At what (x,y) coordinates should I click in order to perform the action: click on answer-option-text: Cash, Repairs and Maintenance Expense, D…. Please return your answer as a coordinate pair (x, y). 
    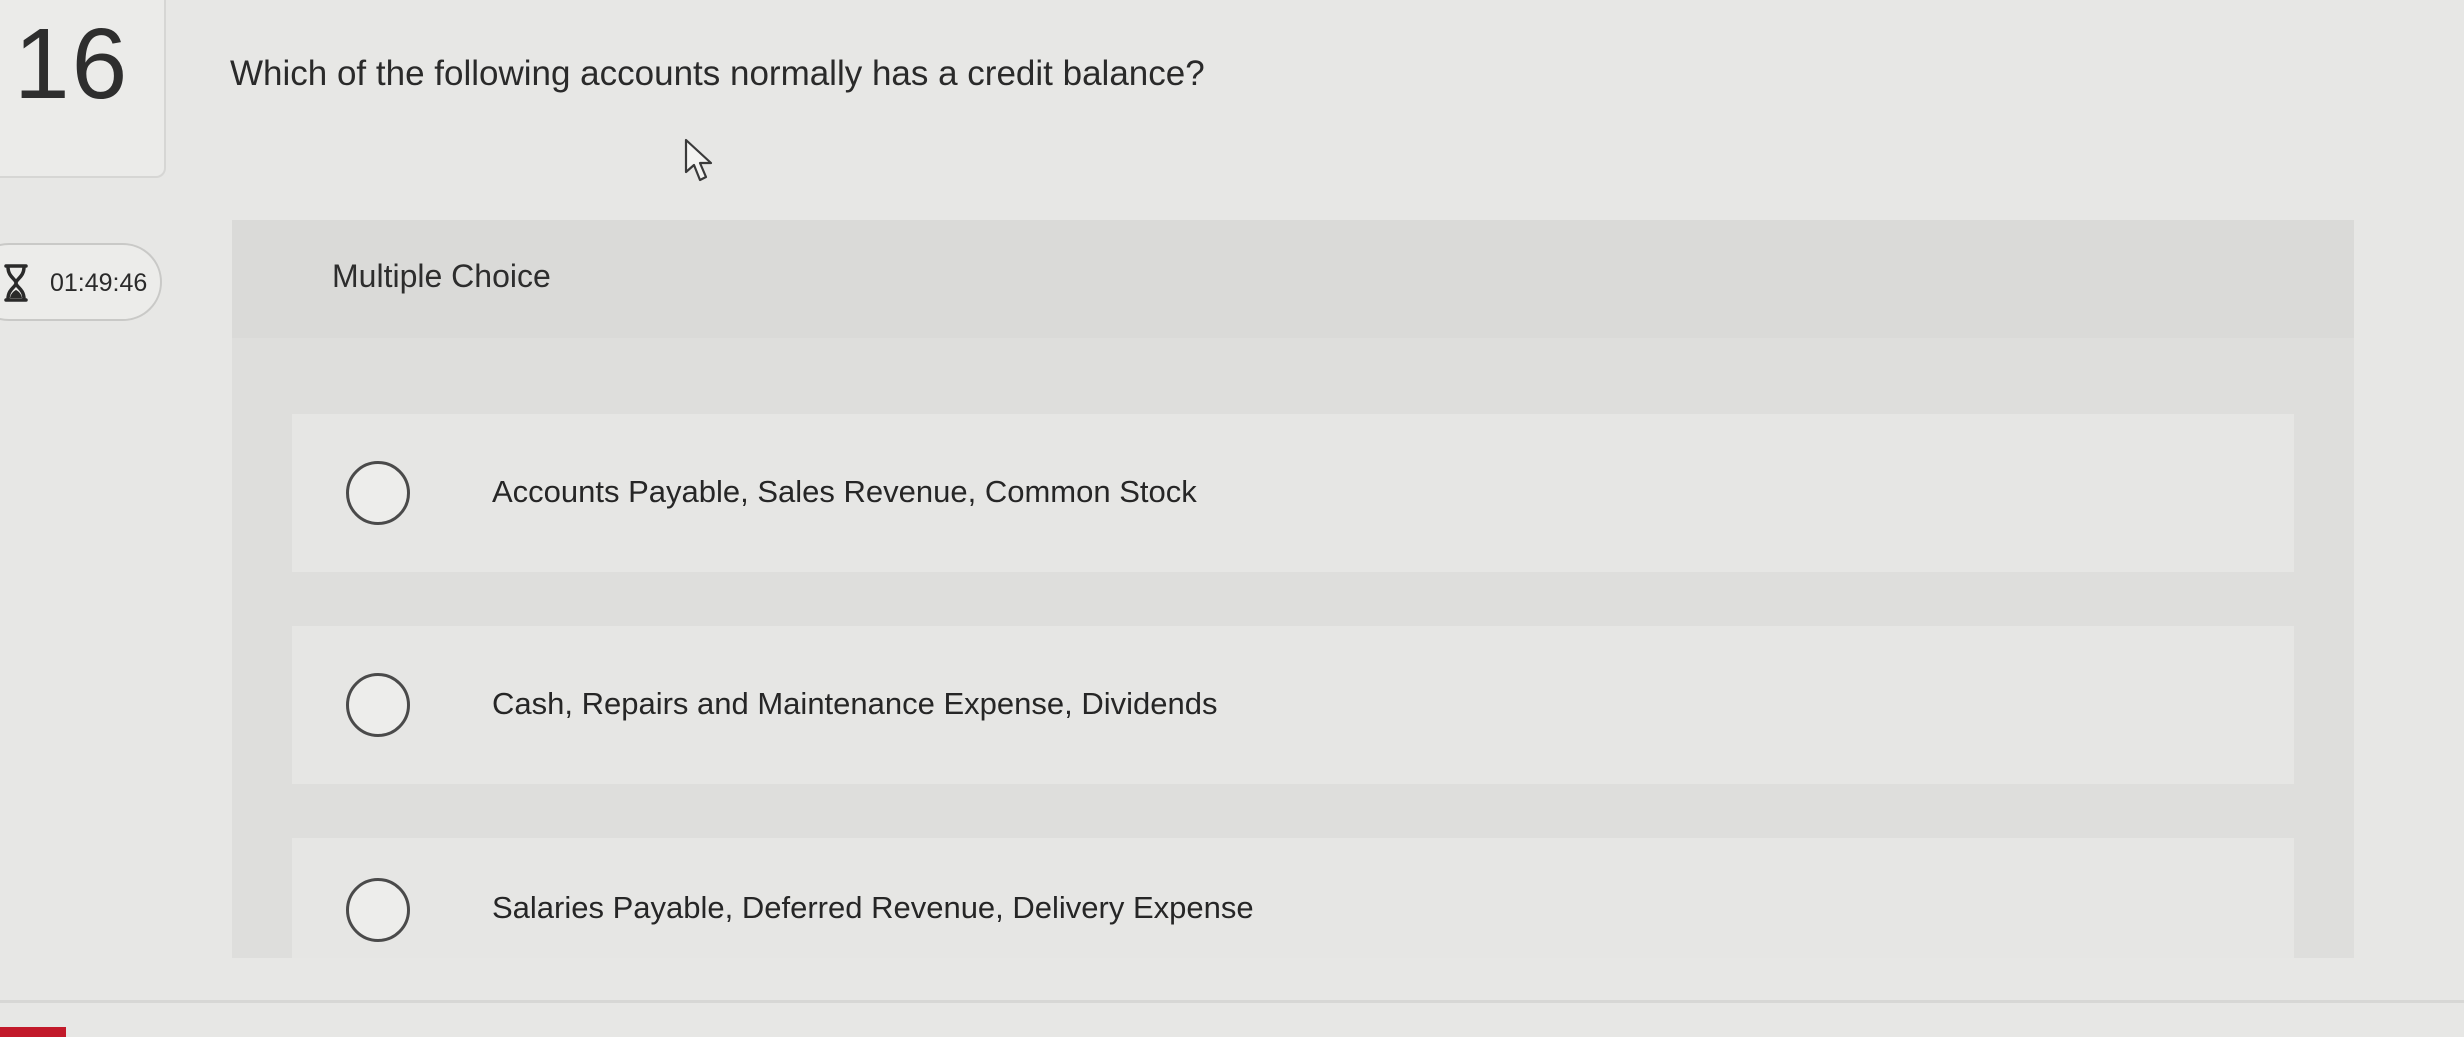
    Looking at the image, I should click on (855, 703).